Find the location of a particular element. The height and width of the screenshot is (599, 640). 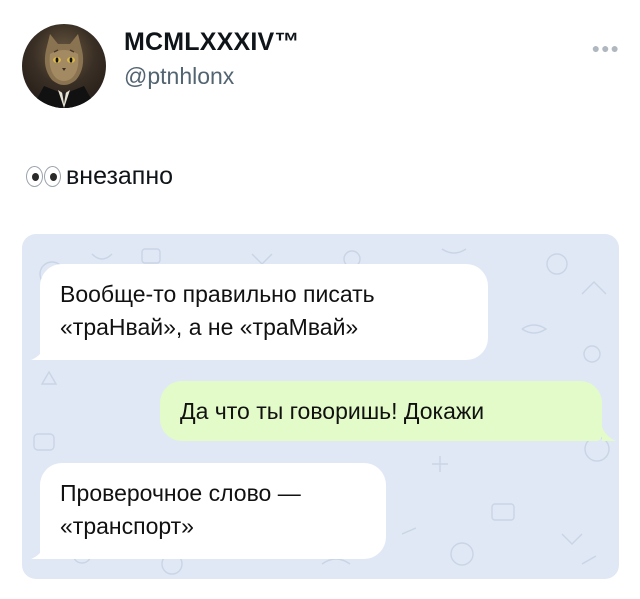

avatar is located at coordinates (64, 66).